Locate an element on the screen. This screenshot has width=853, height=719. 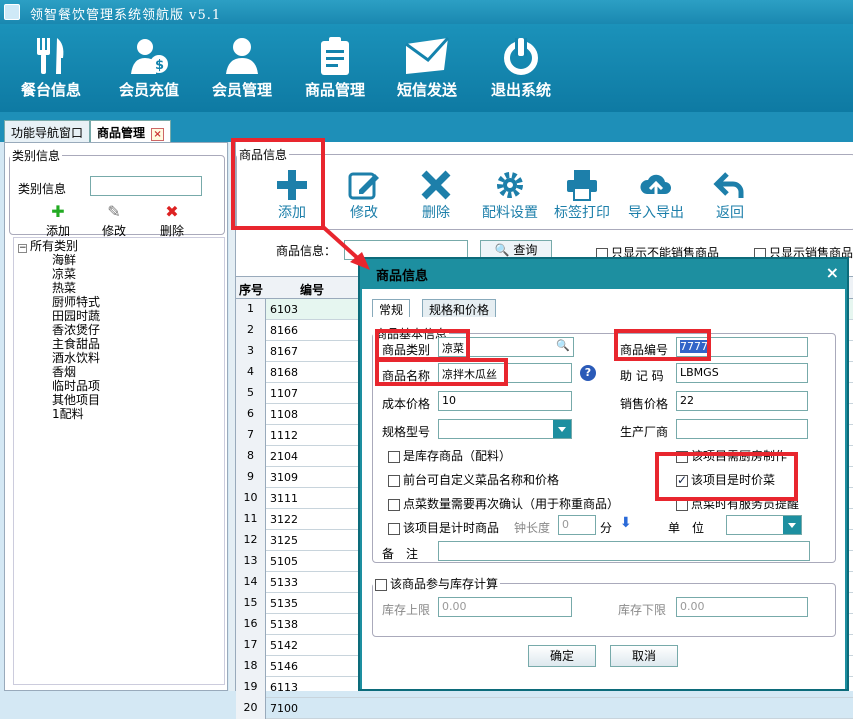
tree-item: 厨师特式 is located at coordinates (76, 302).